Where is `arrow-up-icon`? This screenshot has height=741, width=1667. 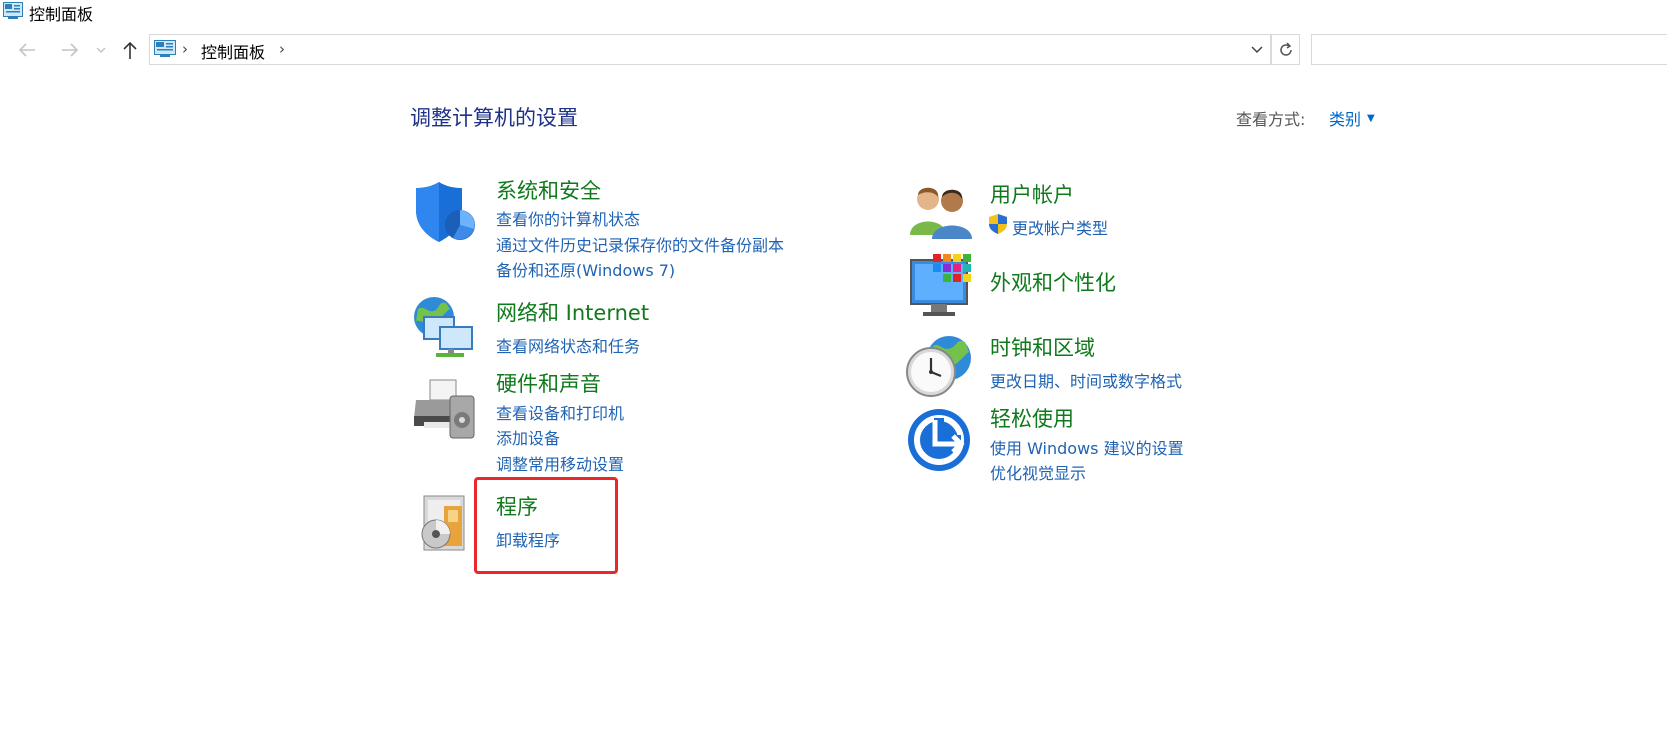
arrow-up-icon is located at coordinates (130, 50).